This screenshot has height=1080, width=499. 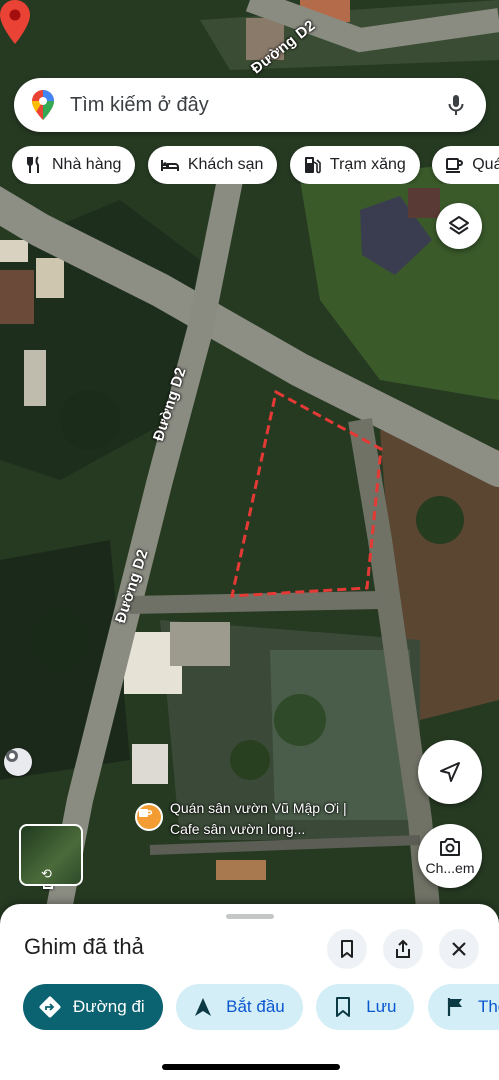 What do you see at coordinates (84, 946) in the screenshot?
I see `sheet-title: Ghim đã thả` at bounding box center [84, 946].